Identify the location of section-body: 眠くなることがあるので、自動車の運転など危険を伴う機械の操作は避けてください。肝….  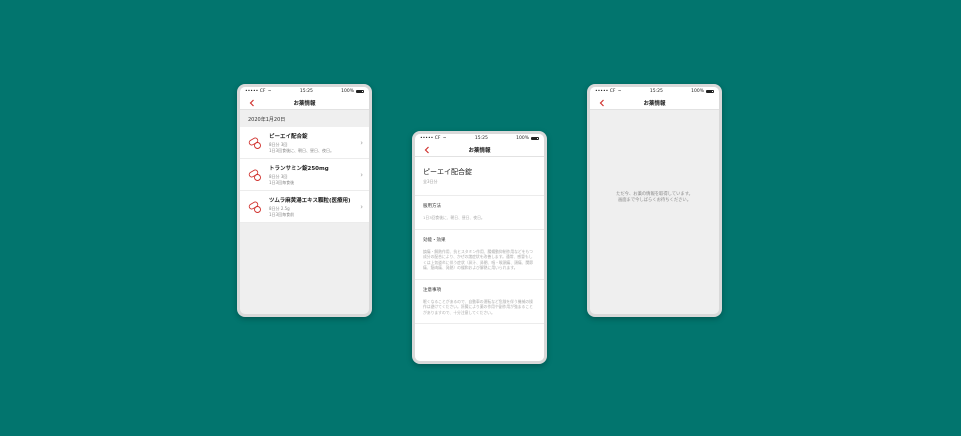
(478, 306).